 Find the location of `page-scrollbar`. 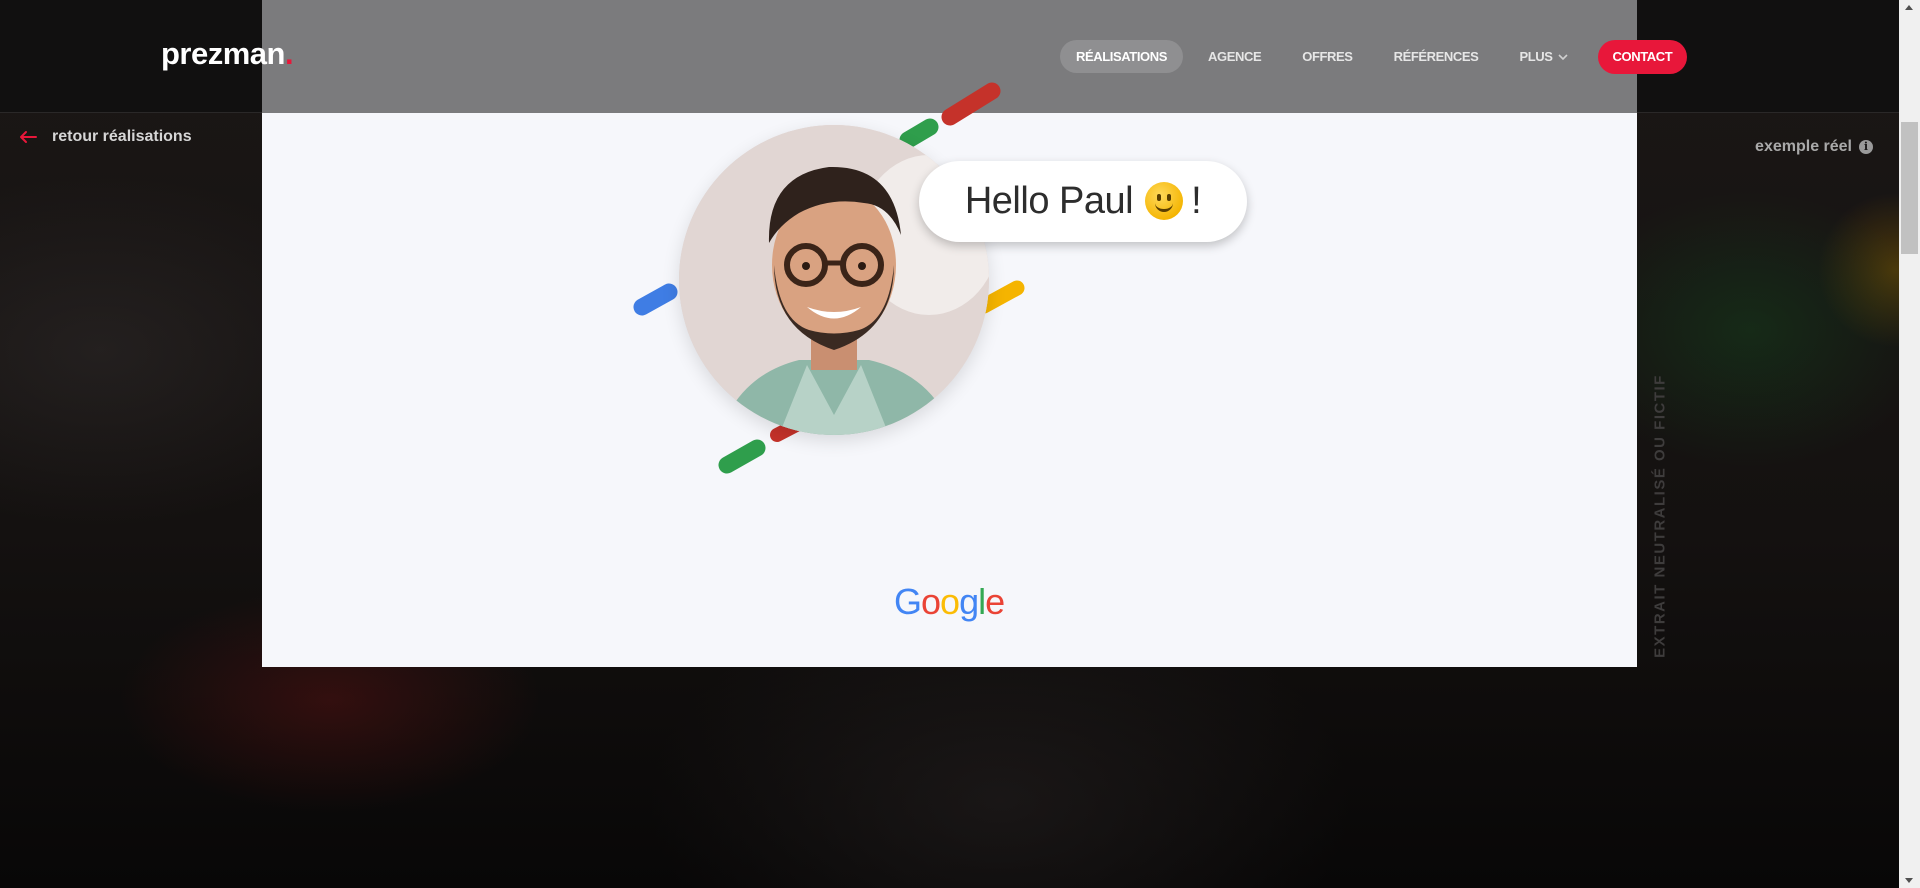

page-scrollbar is located at coordinates (1909, 444).